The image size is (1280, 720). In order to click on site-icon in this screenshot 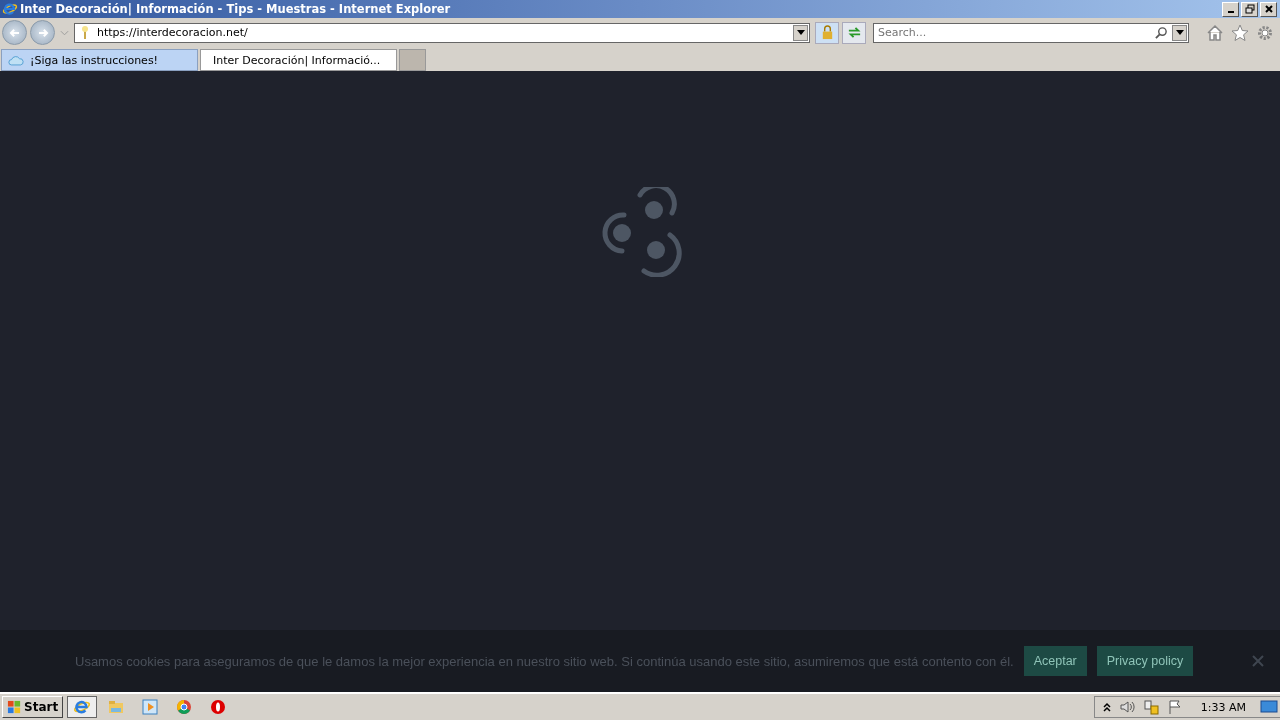, I will do `click(85, 32)`.